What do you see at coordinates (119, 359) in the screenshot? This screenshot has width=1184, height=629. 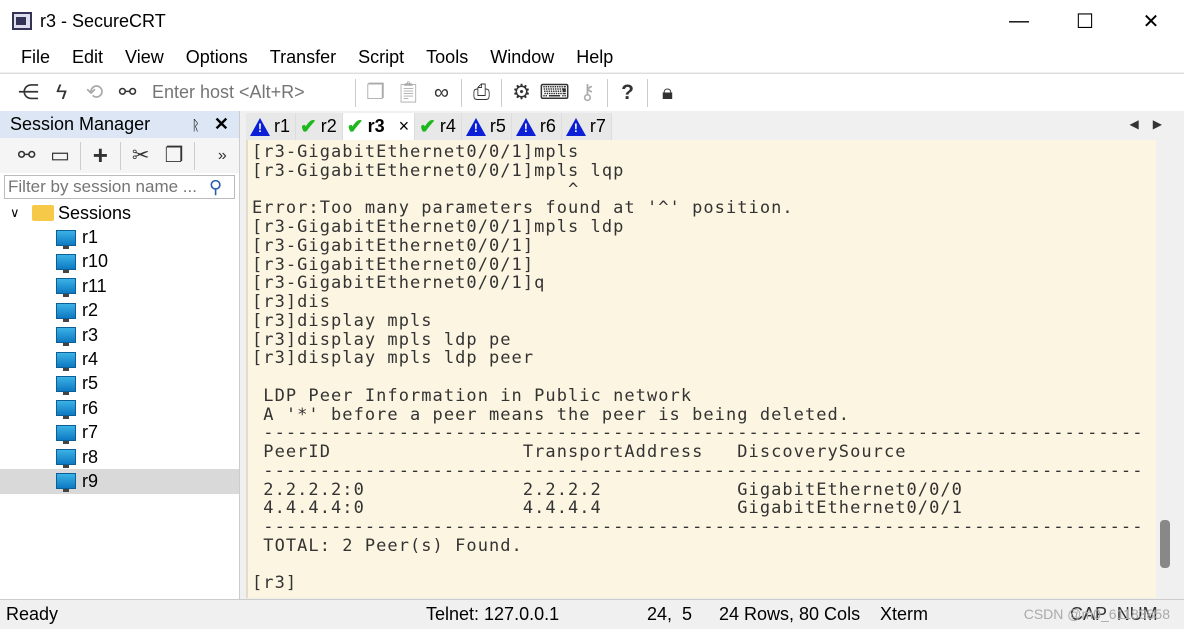 I see `session-item-r4: r4` at bounding box center [119, 359].